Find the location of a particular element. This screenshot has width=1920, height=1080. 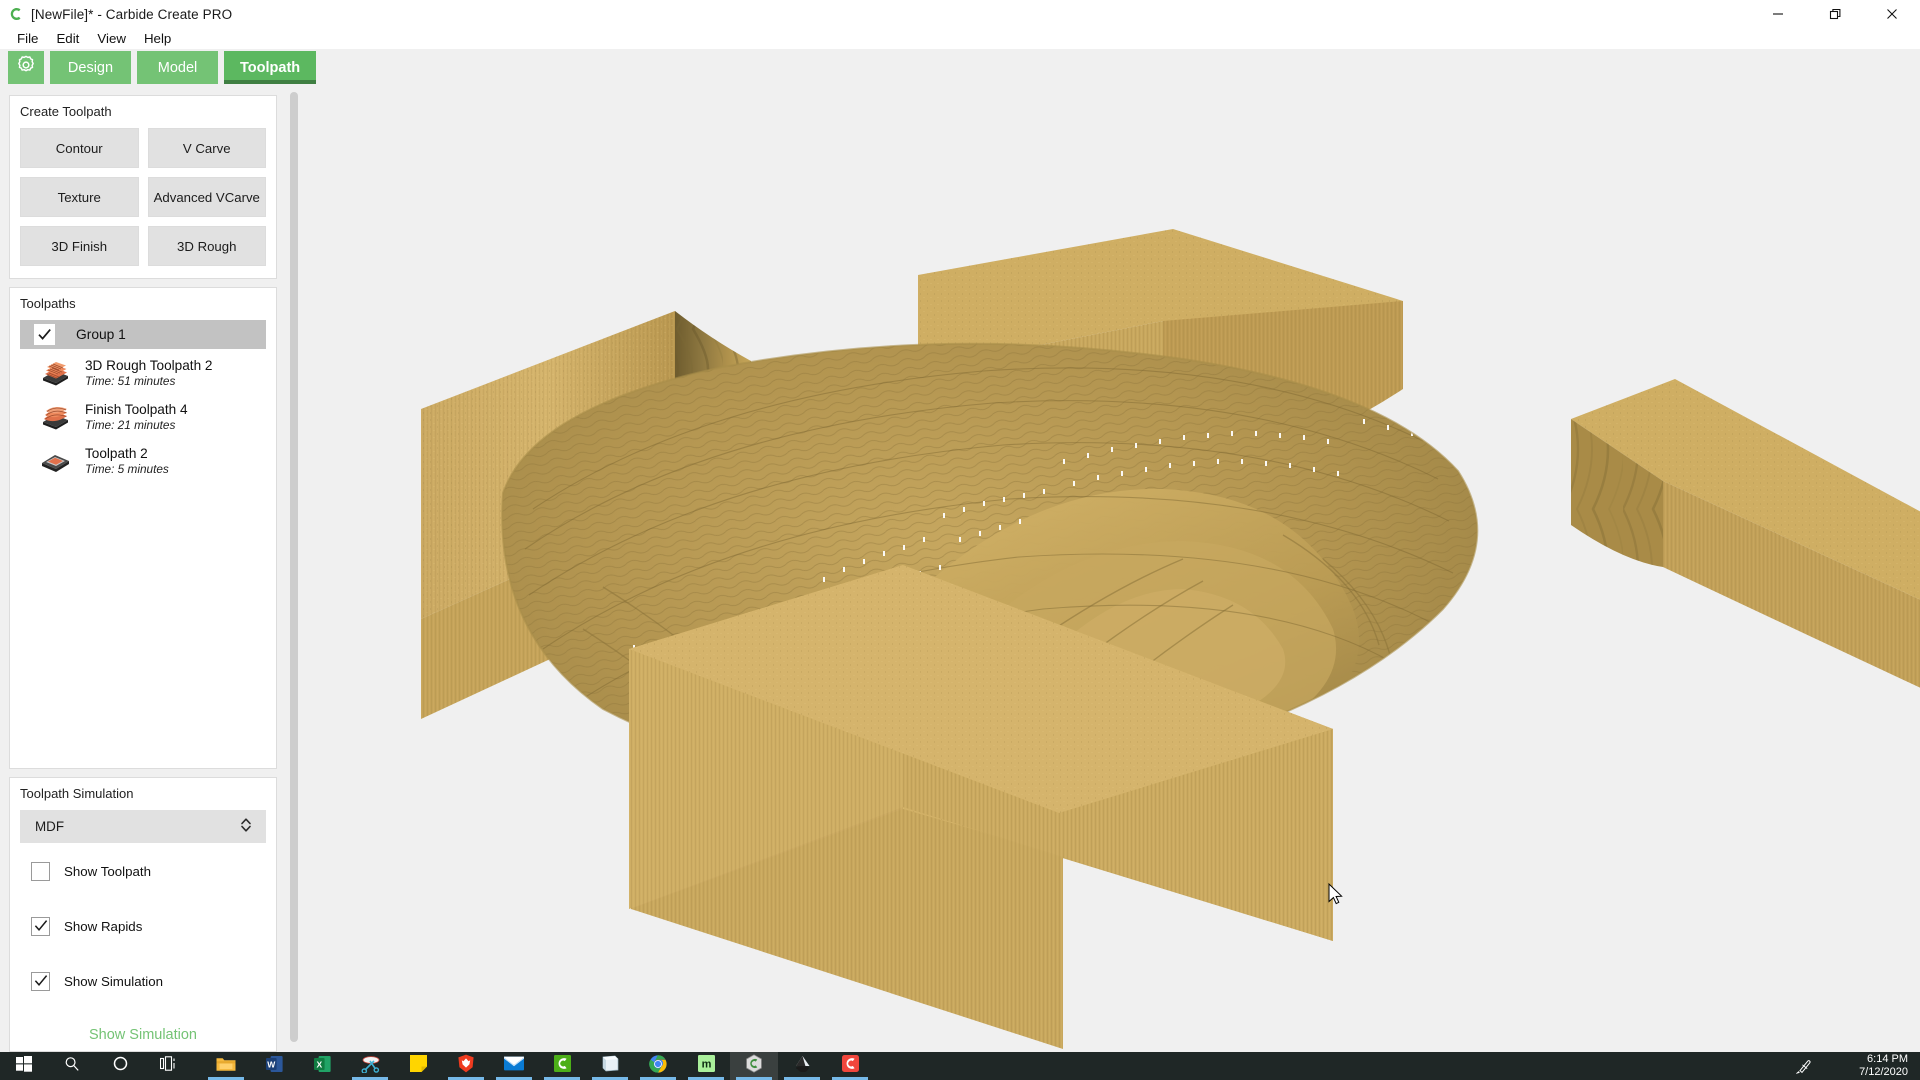

meshmixer-button: m is located at coordinates (706, 1066).